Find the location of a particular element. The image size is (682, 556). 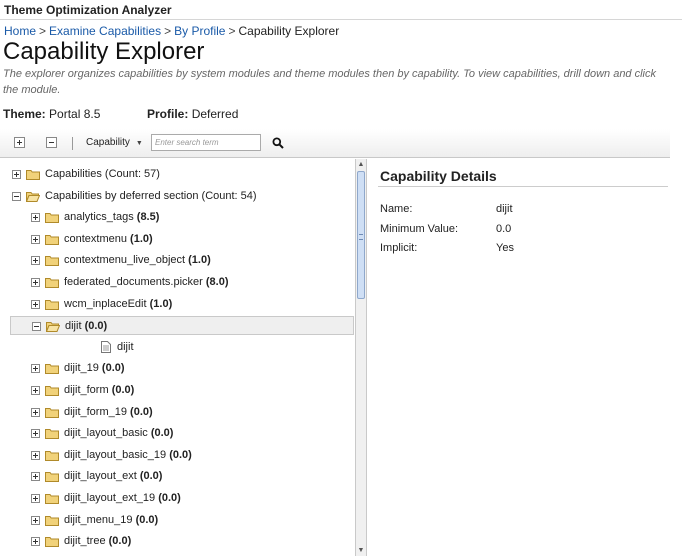

toolbar-divider is located at coordinates (72, 143).